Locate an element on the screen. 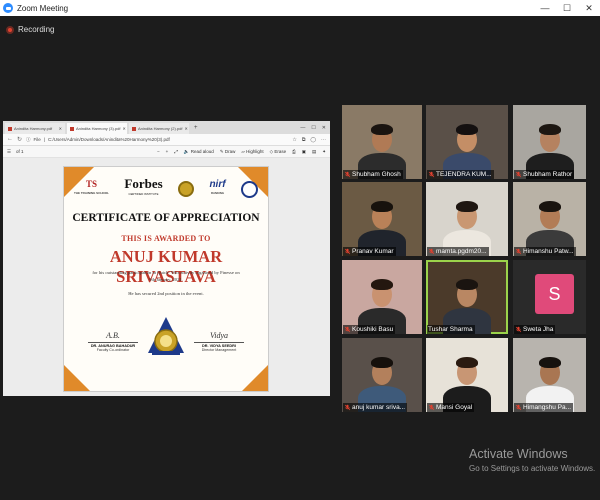  participant-name: Pranav Kumar is located at coordinates (373, 251).